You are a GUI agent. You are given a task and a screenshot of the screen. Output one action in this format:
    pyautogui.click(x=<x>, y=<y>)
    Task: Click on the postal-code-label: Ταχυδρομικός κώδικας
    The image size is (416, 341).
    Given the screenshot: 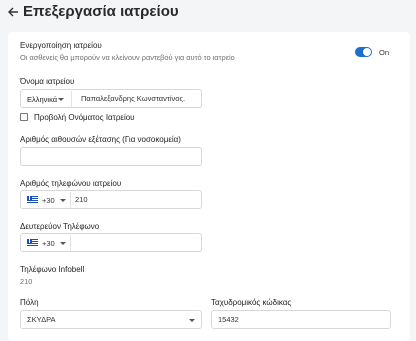 What is the action you would take?
    pyautogui.click(x=251, y=302)
    